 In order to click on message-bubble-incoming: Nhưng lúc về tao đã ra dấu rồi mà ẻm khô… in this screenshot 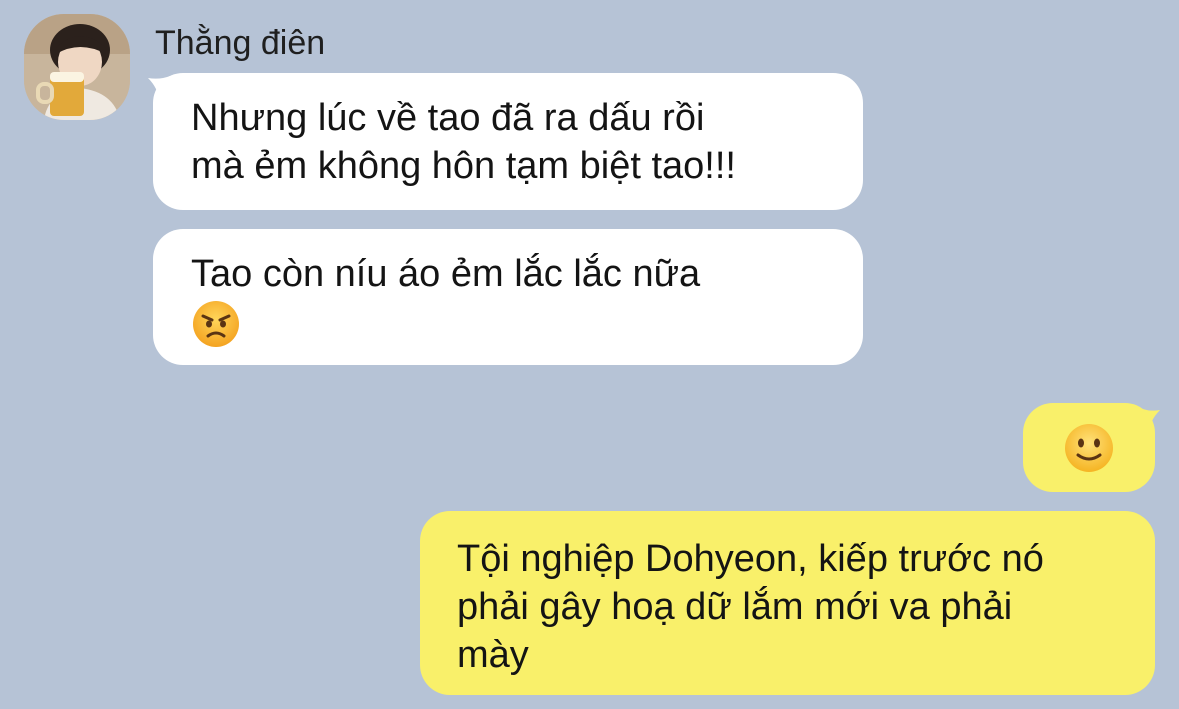, I will do `click(508, 141)`.